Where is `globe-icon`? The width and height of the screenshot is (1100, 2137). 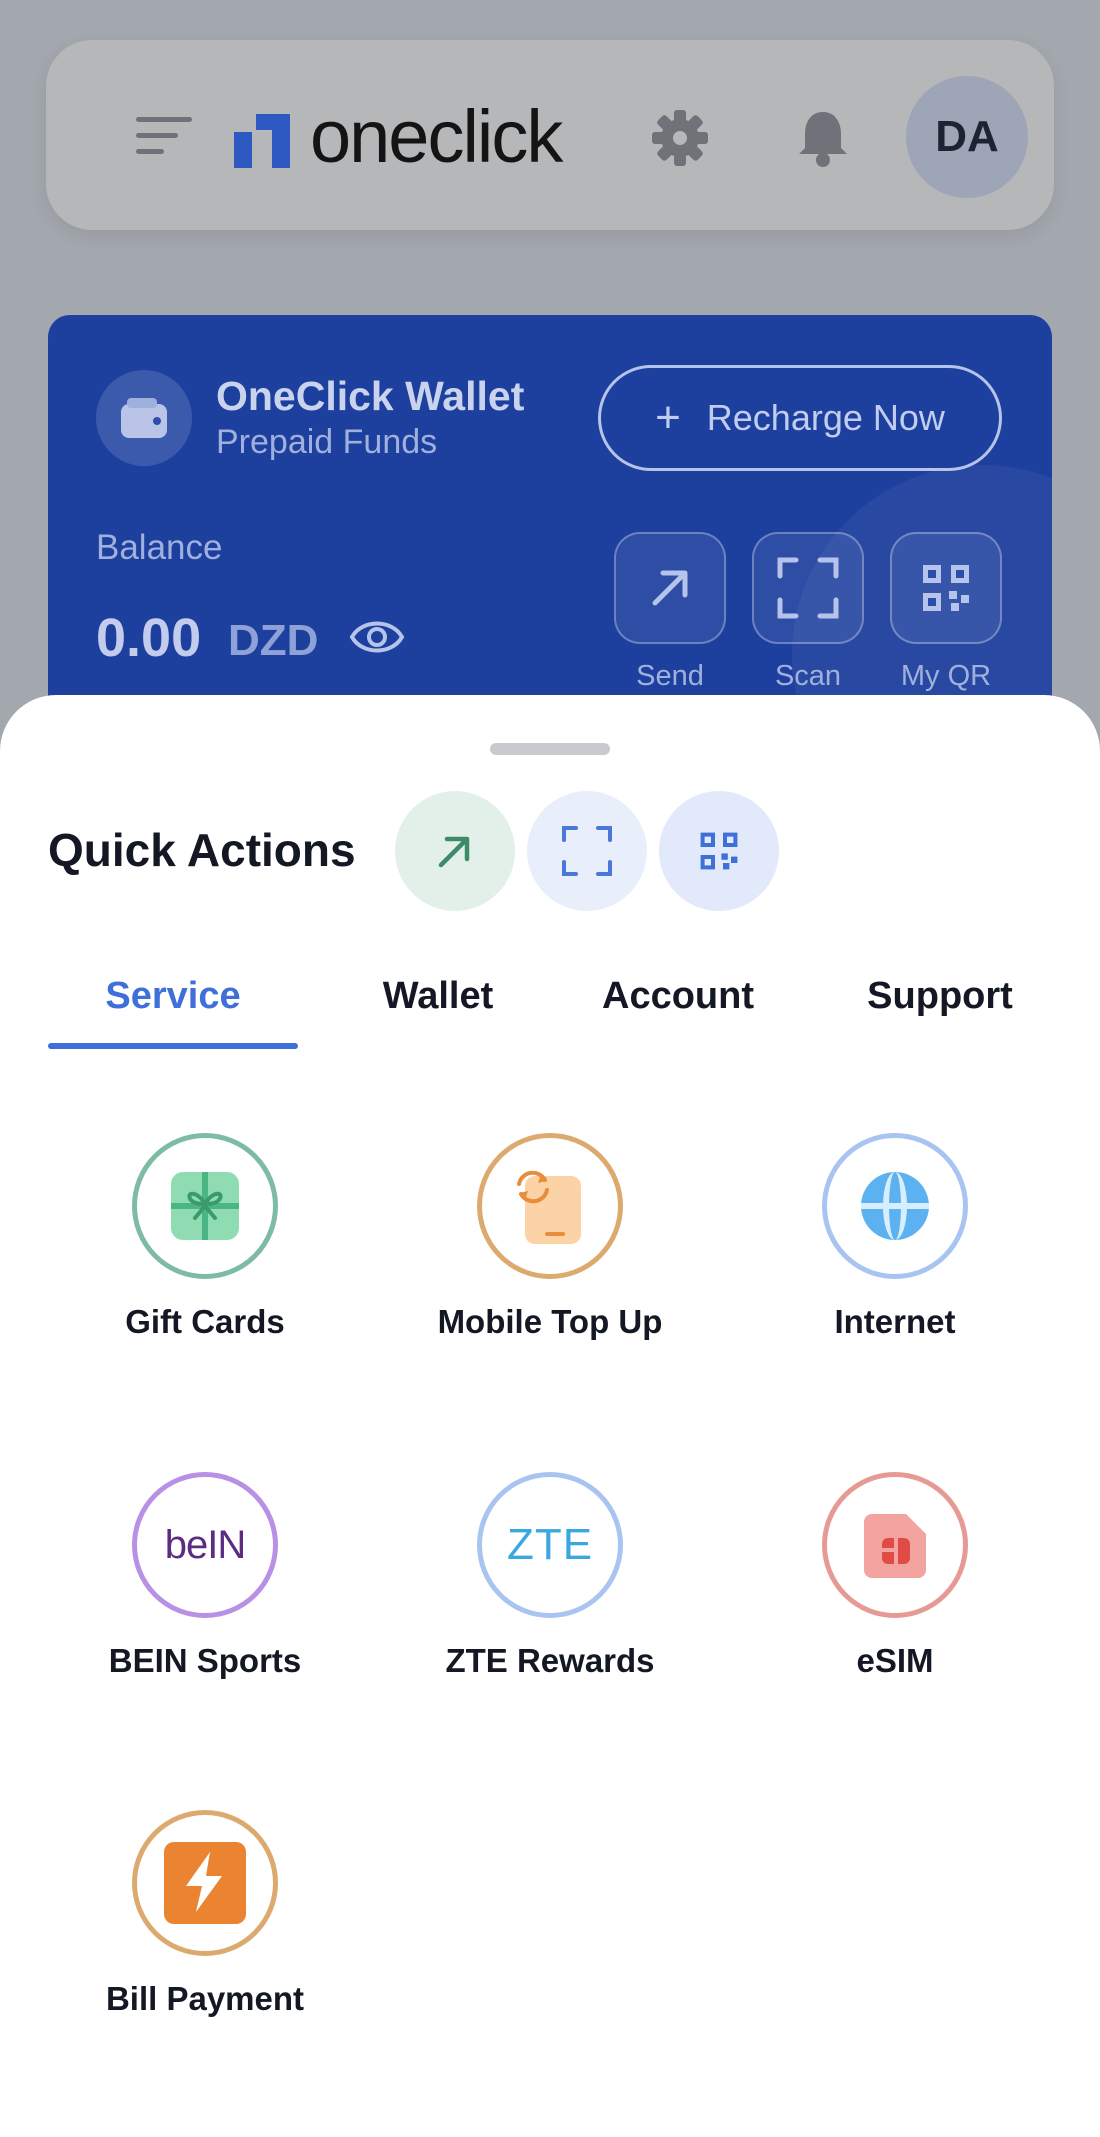
globe-icon is located at coordinates (895, 1206).